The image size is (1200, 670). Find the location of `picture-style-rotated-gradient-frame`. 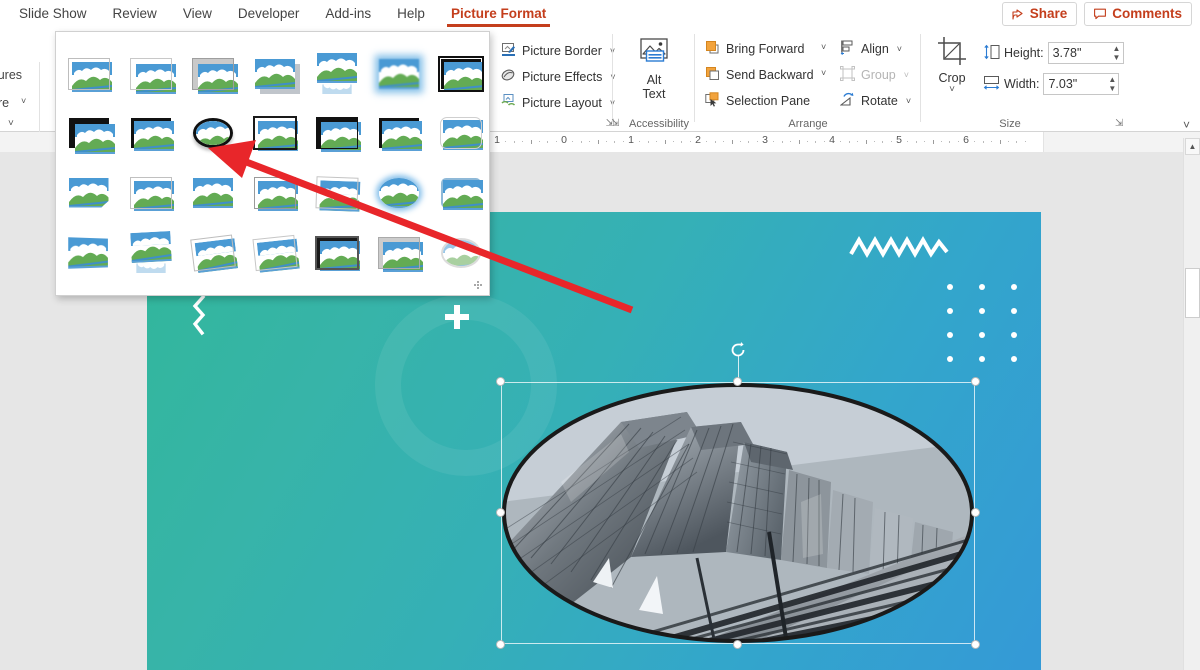

picture-style-rotated-gradient-frame is located at coordinates (212, 252).